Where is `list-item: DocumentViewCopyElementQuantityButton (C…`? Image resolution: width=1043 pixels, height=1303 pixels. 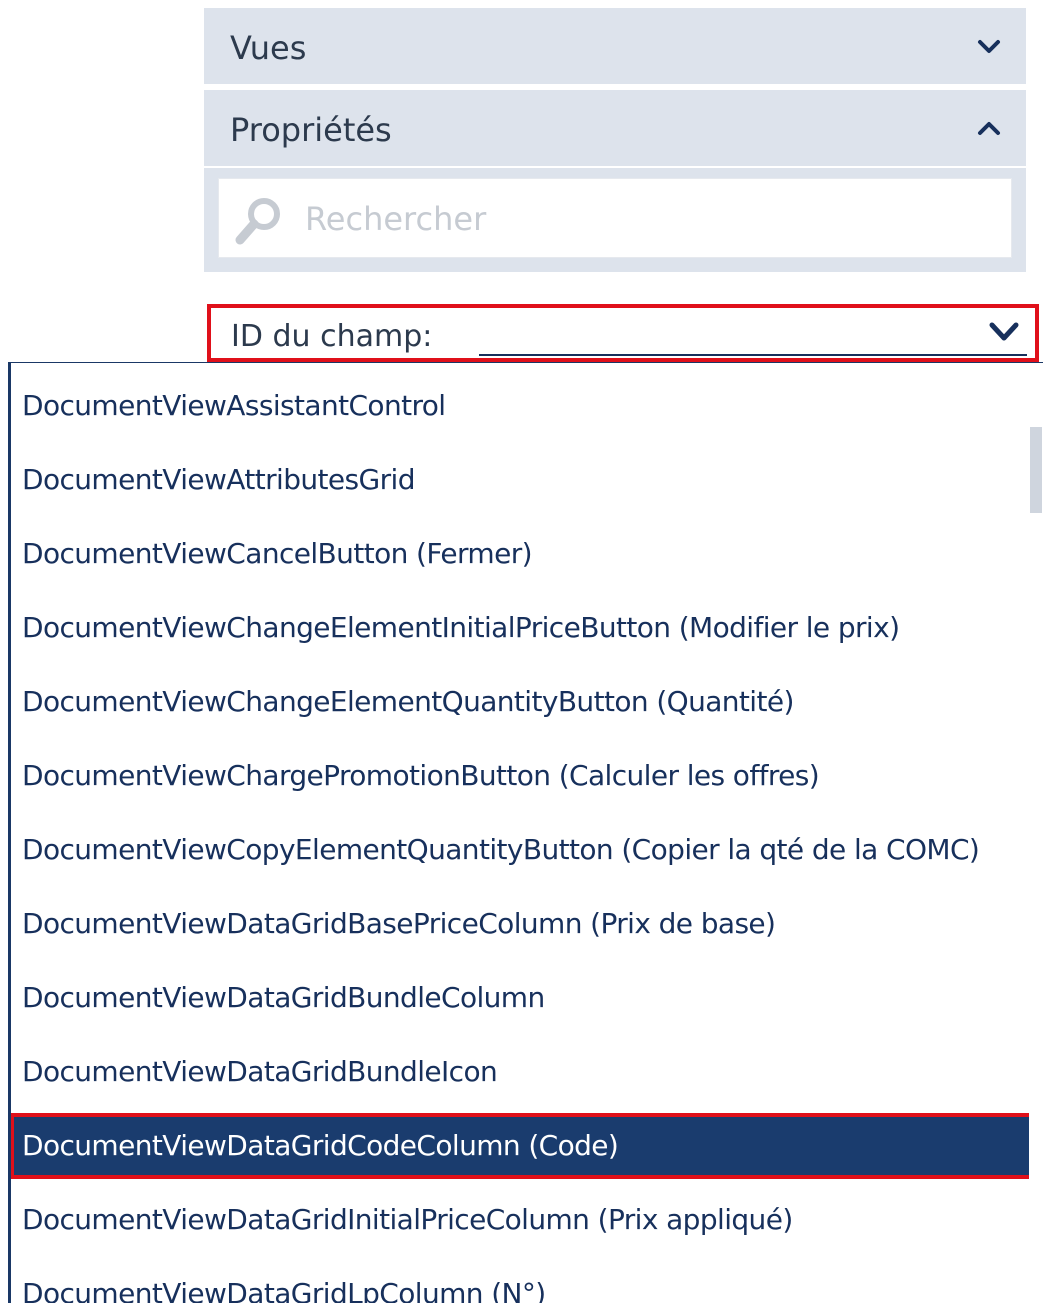 list-item: DocumentViewCopyElementQuantityButton (C… is located at coordinates (521, 850).